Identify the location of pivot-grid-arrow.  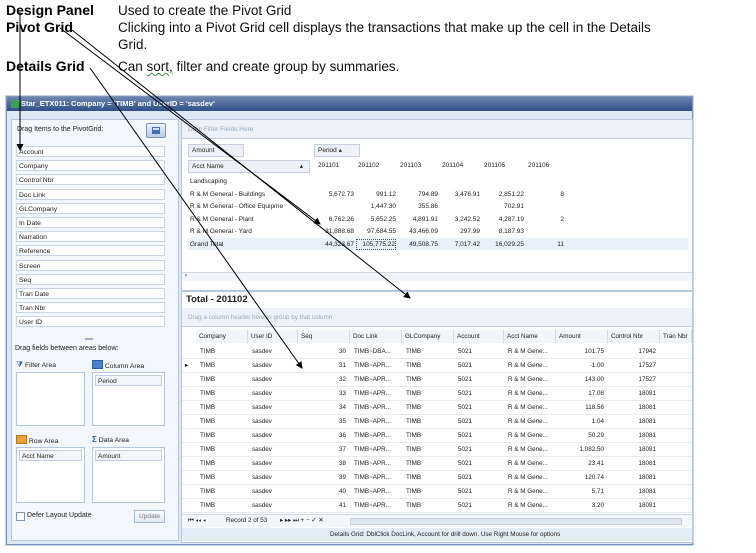
(190, 126).